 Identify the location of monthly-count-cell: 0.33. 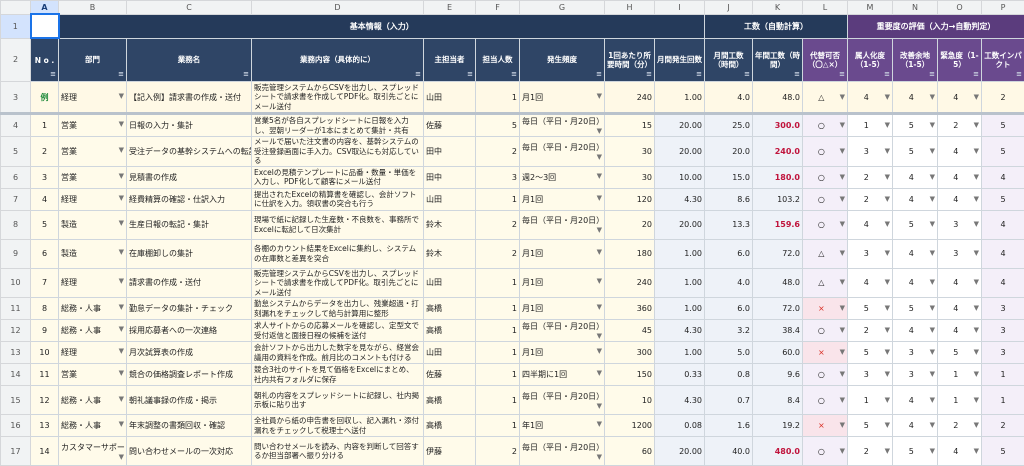
(680, 375).